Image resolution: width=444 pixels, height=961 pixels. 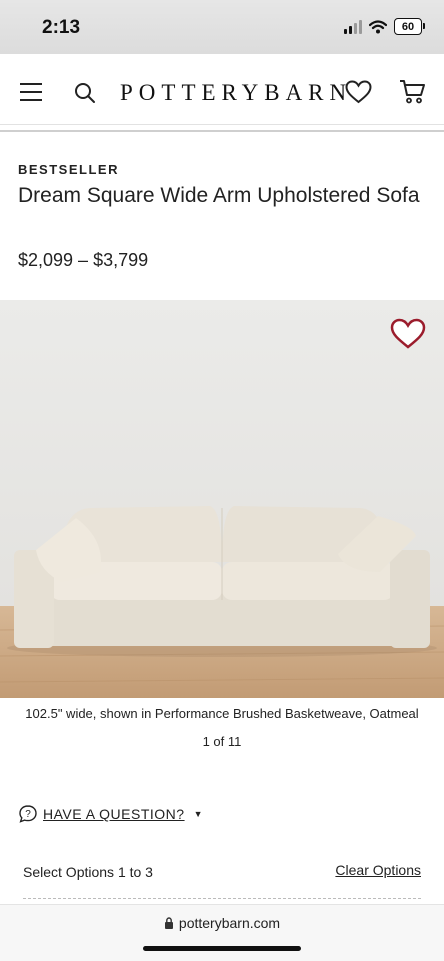 I want to click on product-title: Dream Square Wide Arm Upholstered Sofa, so click(x=219, y=195).